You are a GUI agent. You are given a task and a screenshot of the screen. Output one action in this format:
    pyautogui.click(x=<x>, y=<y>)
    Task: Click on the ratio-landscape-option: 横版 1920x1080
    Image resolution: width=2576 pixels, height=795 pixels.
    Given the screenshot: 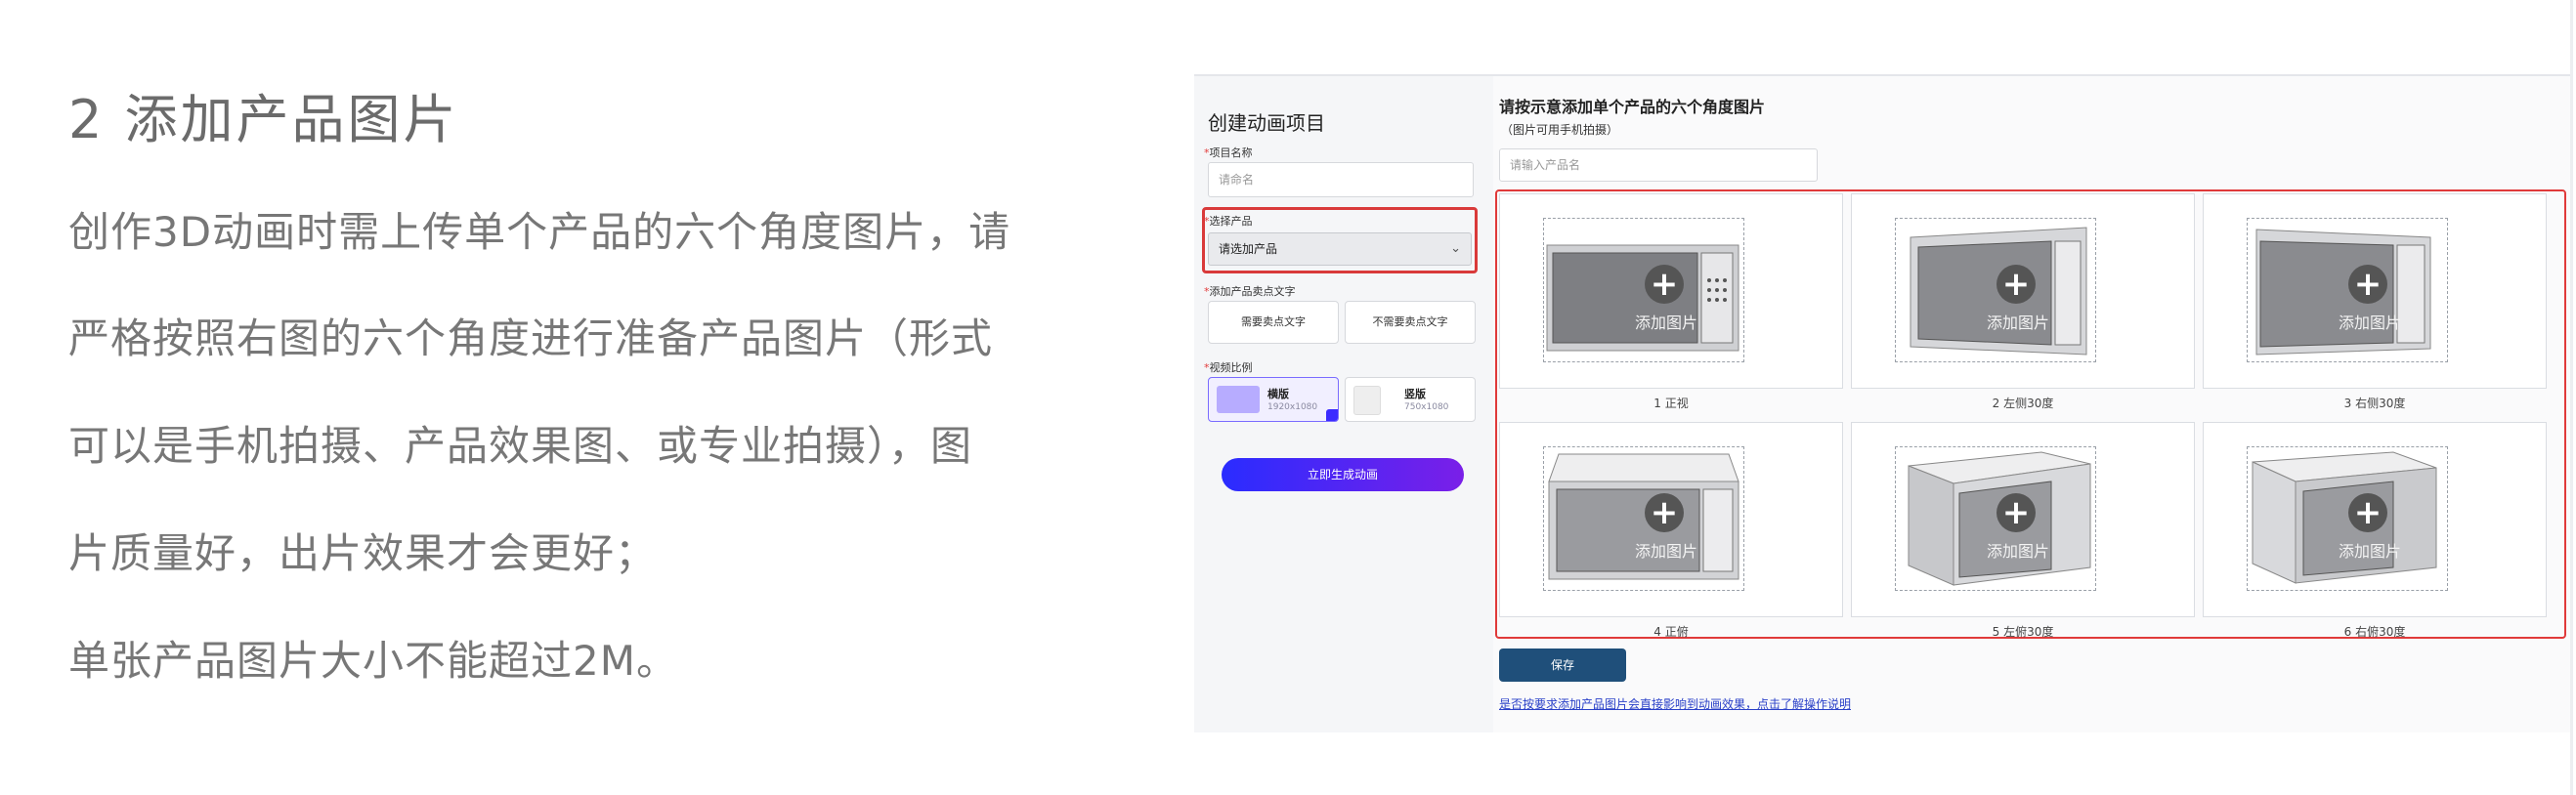 What is the action you would take?
    pyautogui.click(x=1273, y=399)
    